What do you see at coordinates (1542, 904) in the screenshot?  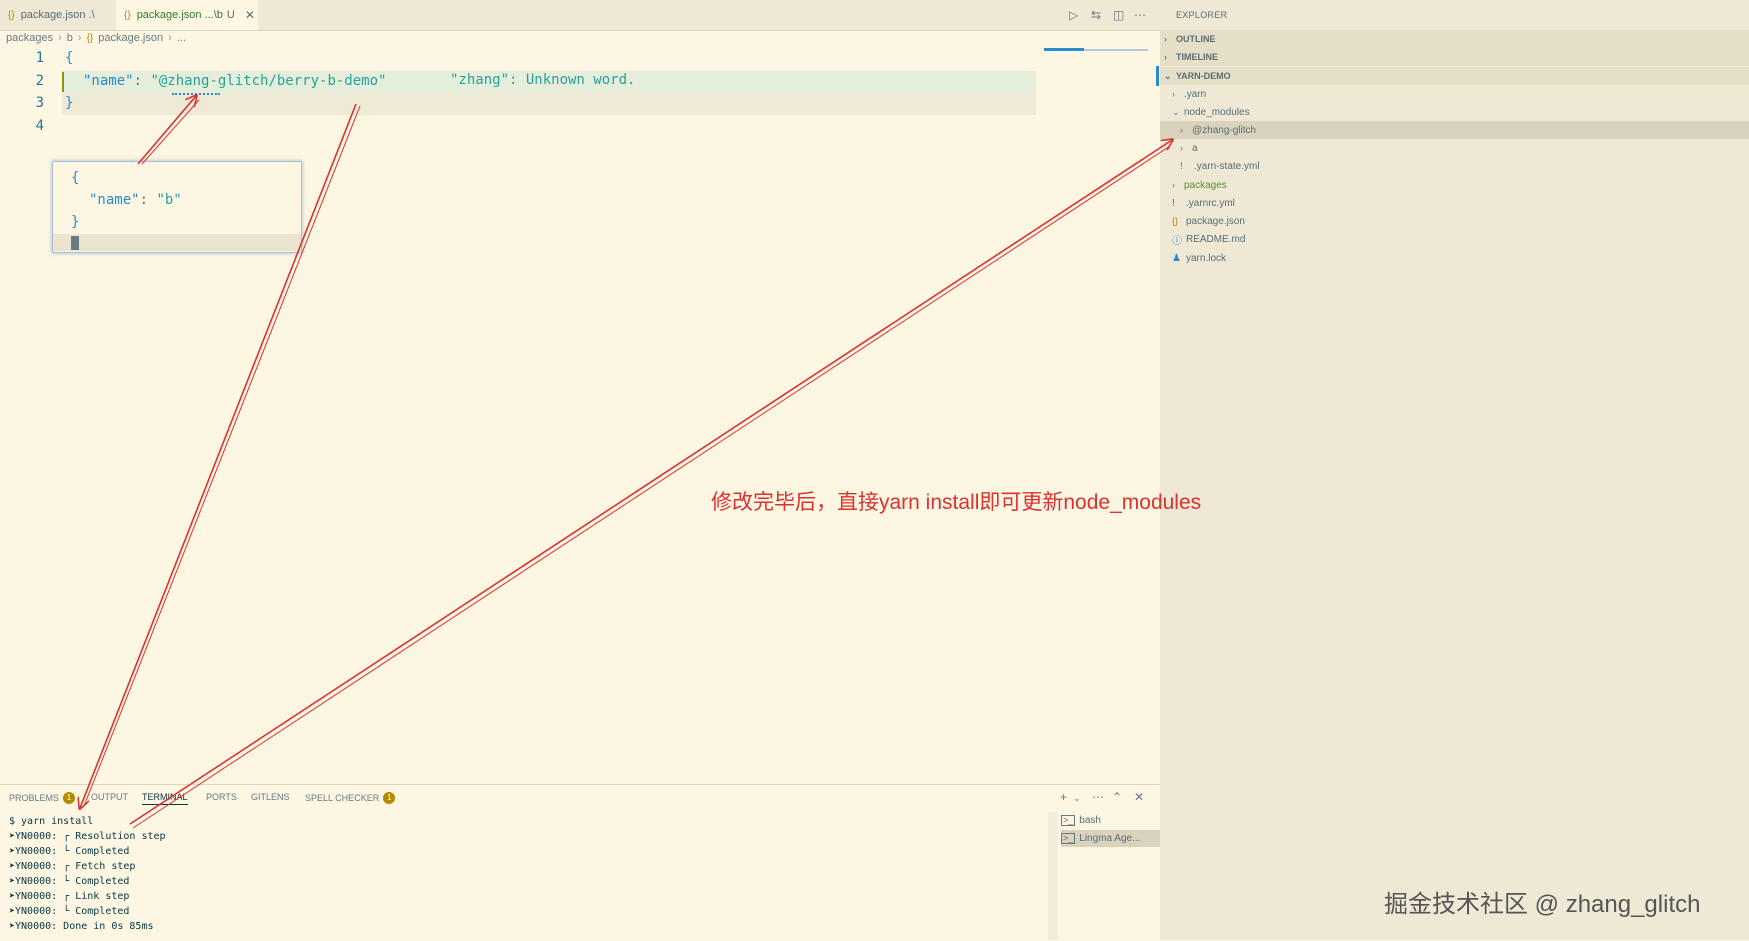 I see `watermark: 掘金技术社区 @ zhang_glitch` at bounding box center [1542, 904].